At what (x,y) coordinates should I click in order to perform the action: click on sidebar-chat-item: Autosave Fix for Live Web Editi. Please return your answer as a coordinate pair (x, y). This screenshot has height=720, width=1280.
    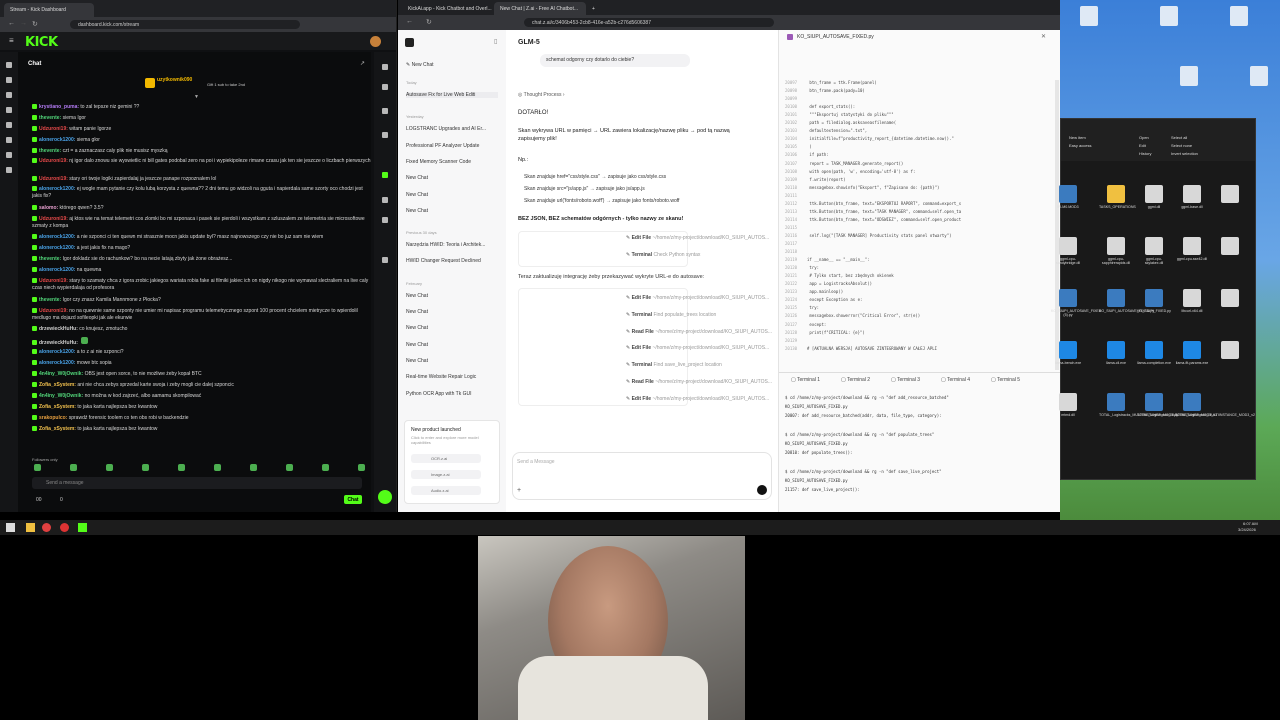
    Looking at the image, I should click on (452, 95).